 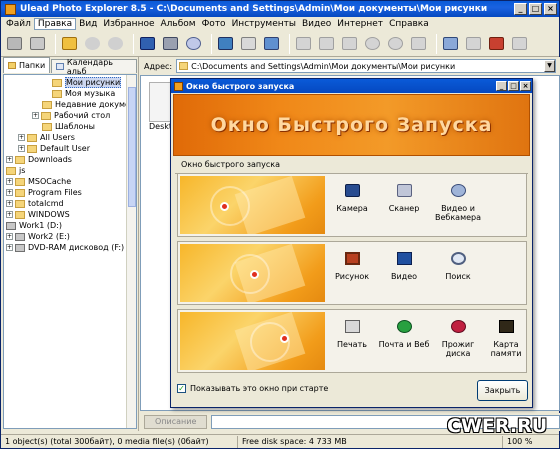 I want to click on forward-button, so click(x=115, y=43).